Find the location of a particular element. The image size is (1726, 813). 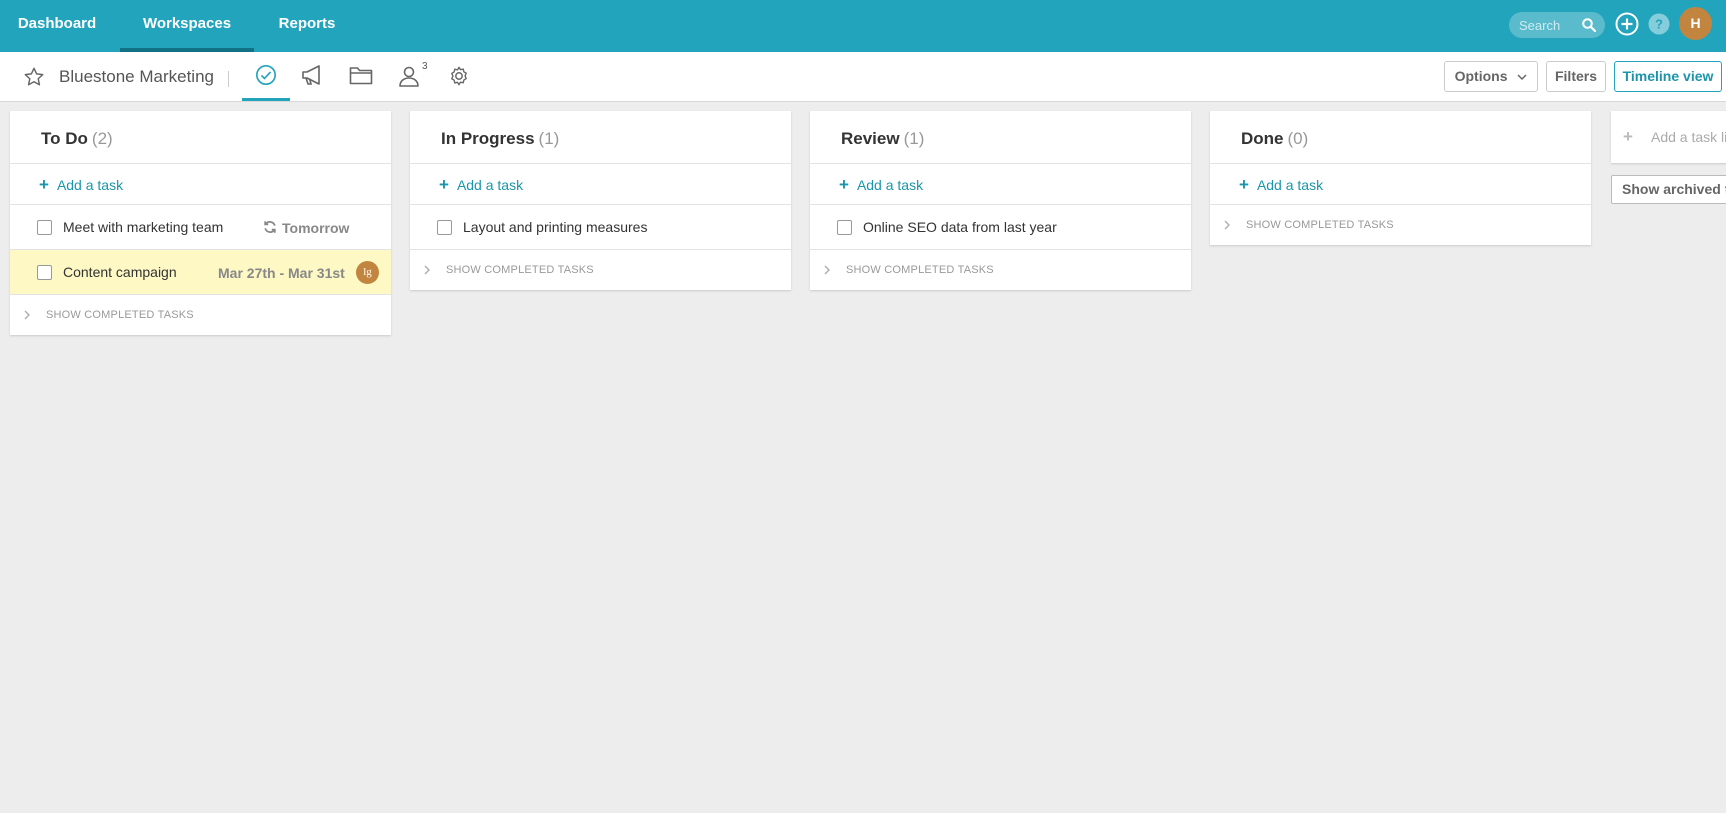

show-archived-button: Show archived task lists is located at coordinates (1668, 189).